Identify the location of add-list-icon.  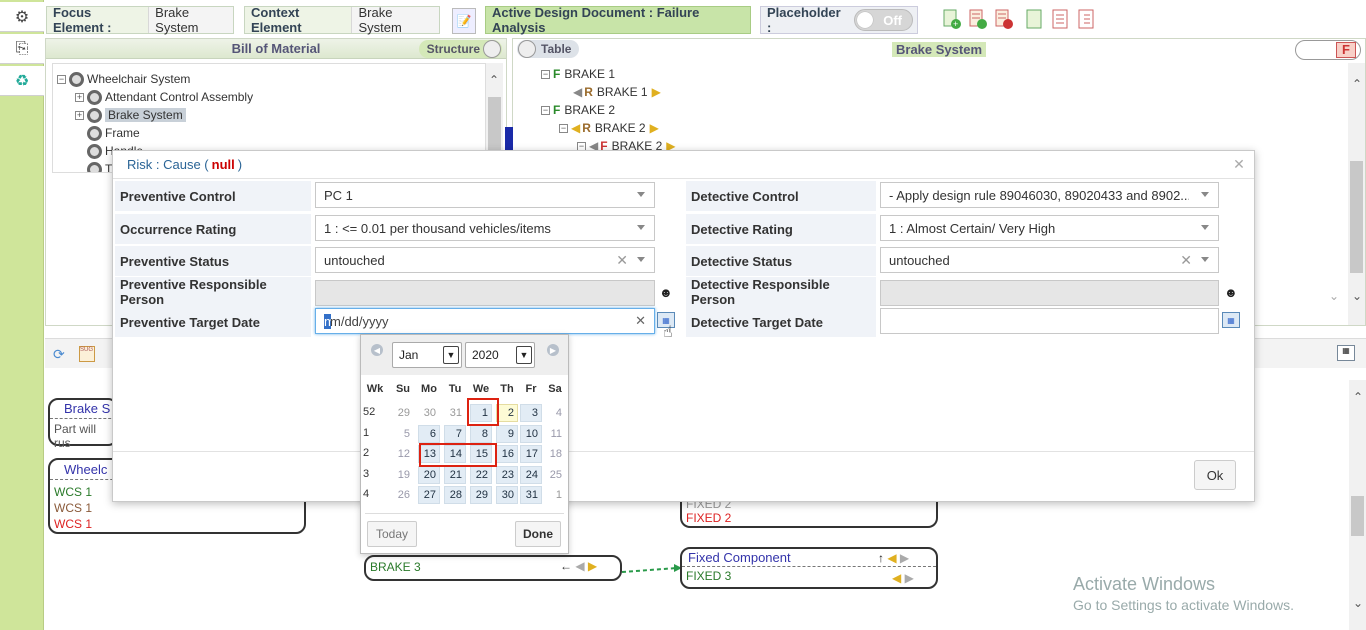
(978, 19).